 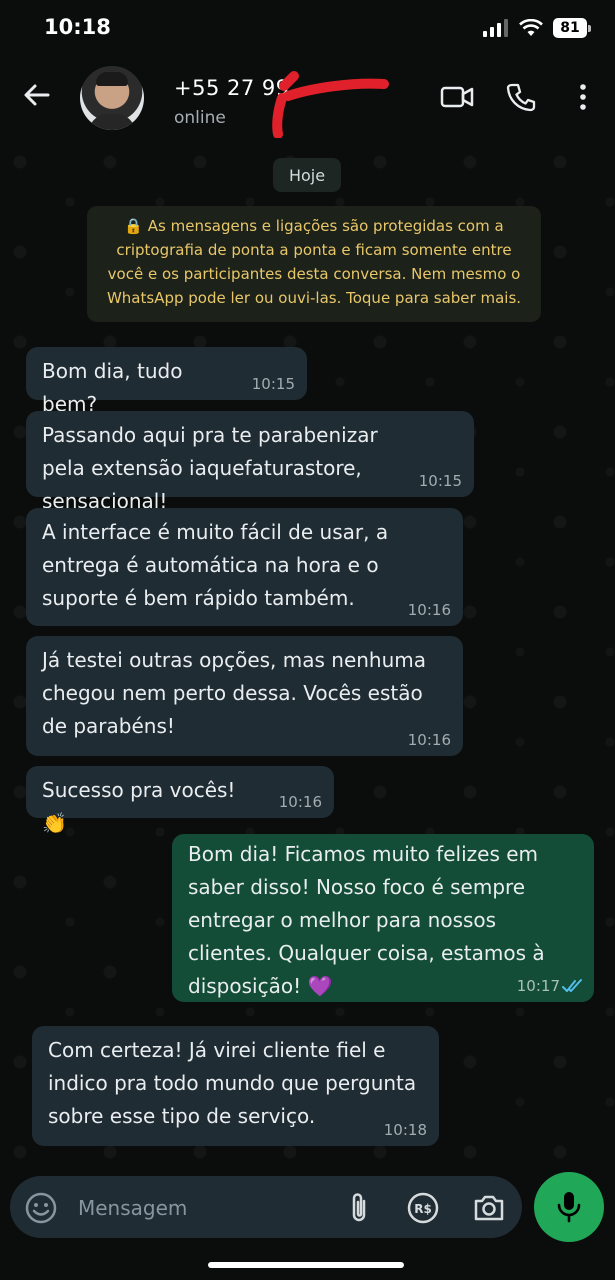 I want to click on battery-indicator: 81, so click(x=572, y=28).